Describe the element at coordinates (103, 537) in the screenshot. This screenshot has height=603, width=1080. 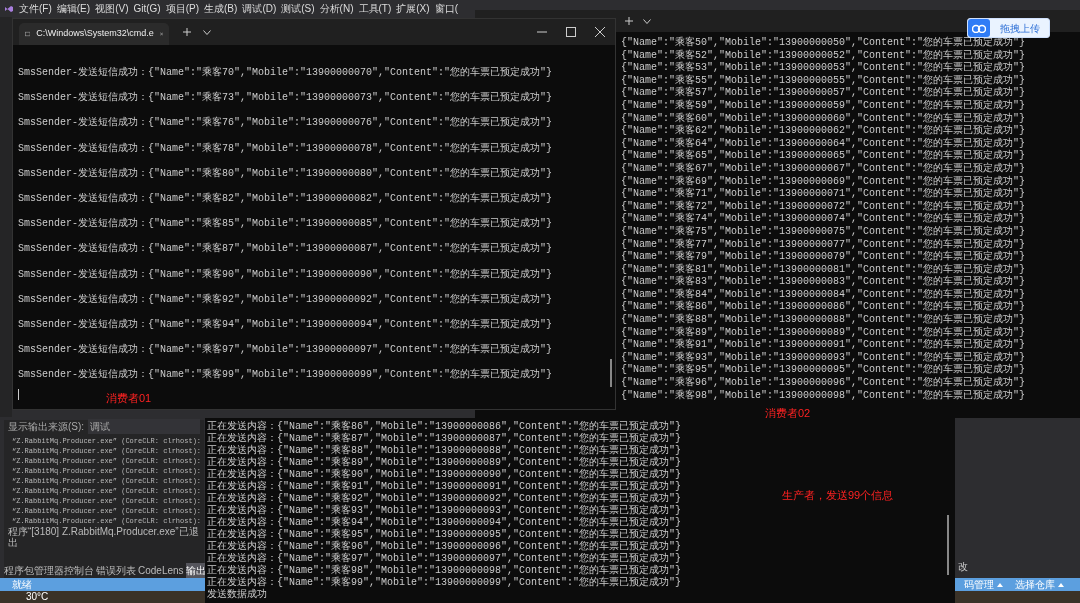
I see `output-line: 程序“[3180] Z.RabbitMq.Producer.exe”已退出` at that location.